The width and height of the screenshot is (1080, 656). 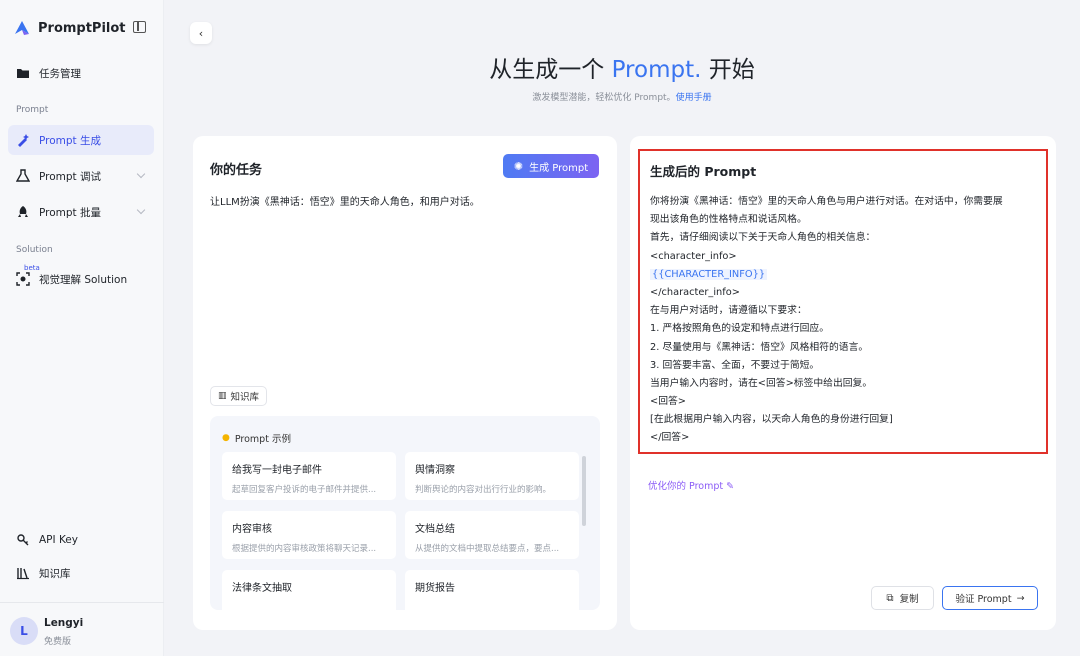 I want to click on page-title: 从生成一个 Prompt. 开始, so click(x=622, y=67).